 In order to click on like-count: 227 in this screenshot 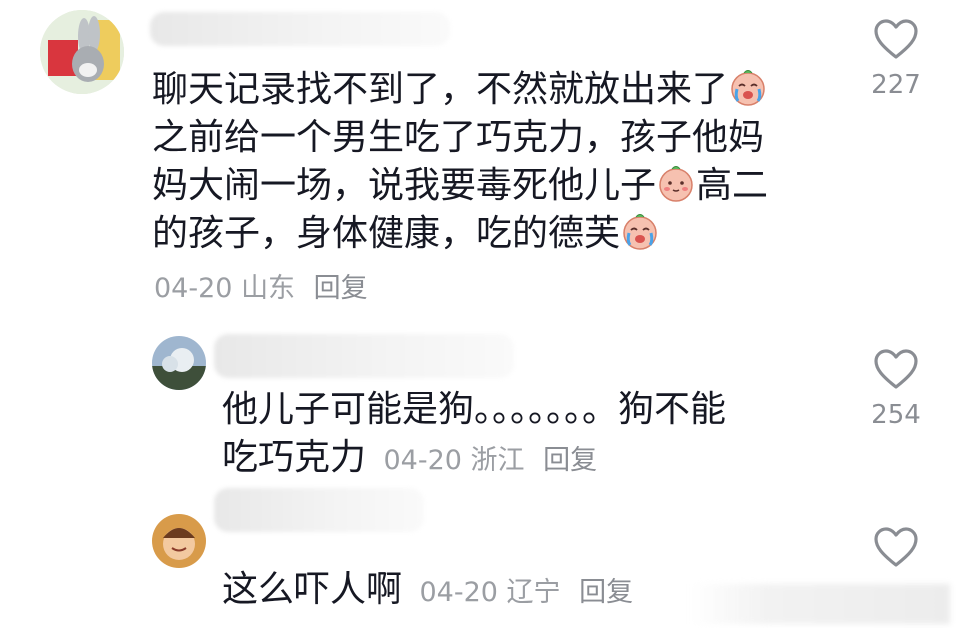, I will do `click(896, 85)`.